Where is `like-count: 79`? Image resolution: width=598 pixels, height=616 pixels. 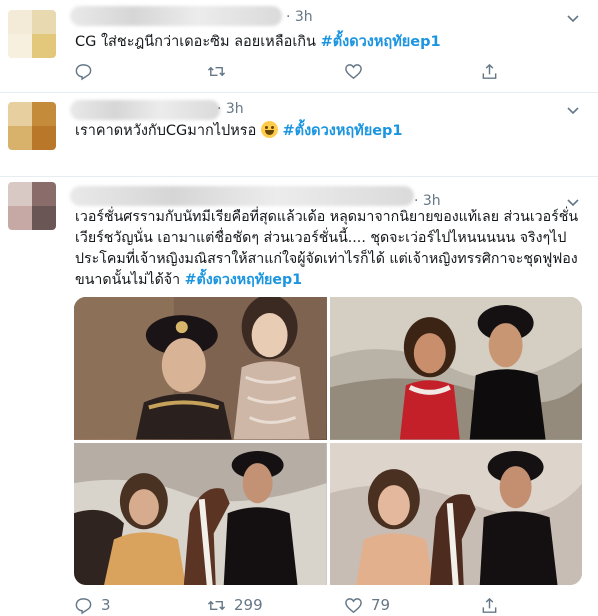
like-count: 79 is located at coordinates (381, 605).